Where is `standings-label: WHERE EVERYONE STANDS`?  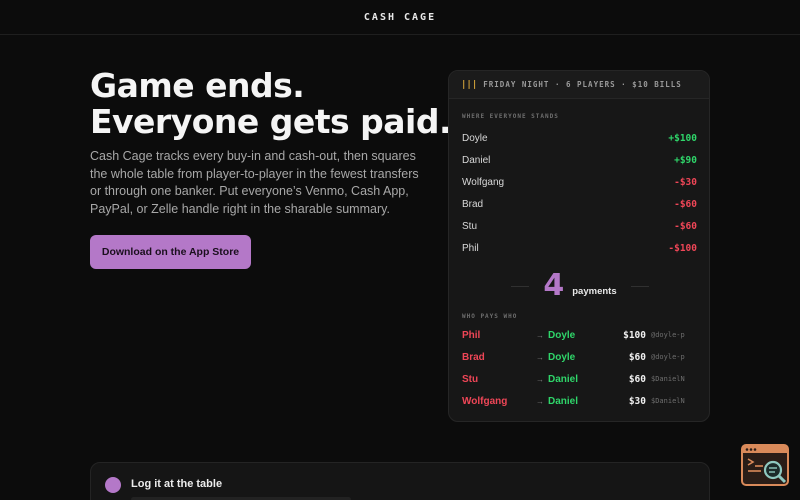
standings-label: WHERE EVERYONE STANDS is located at coordinates (510, 116).